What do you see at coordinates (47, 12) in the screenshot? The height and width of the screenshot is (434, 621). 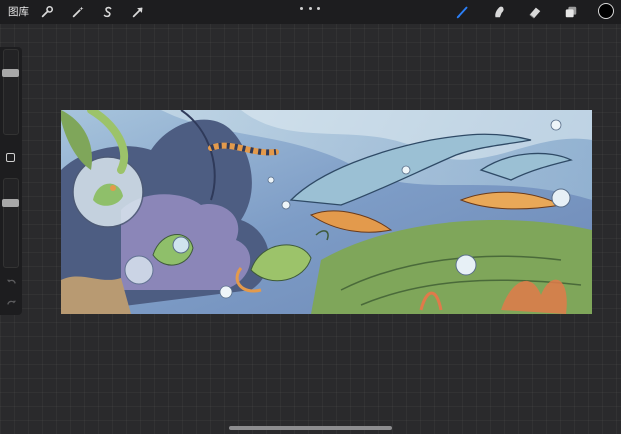 I see `wrench-icon` at bounding box center [47, 12].